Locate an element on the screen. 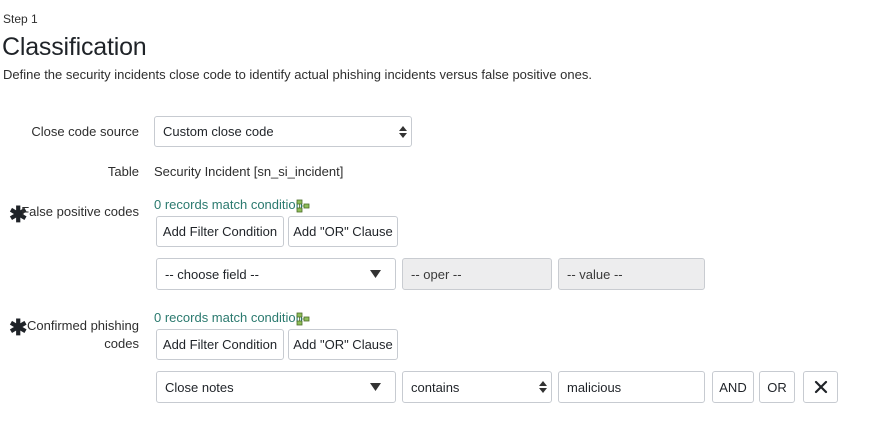 This screenshot has height=448, width=874. and-condition-button: AND is located at coordinates (733, 387).